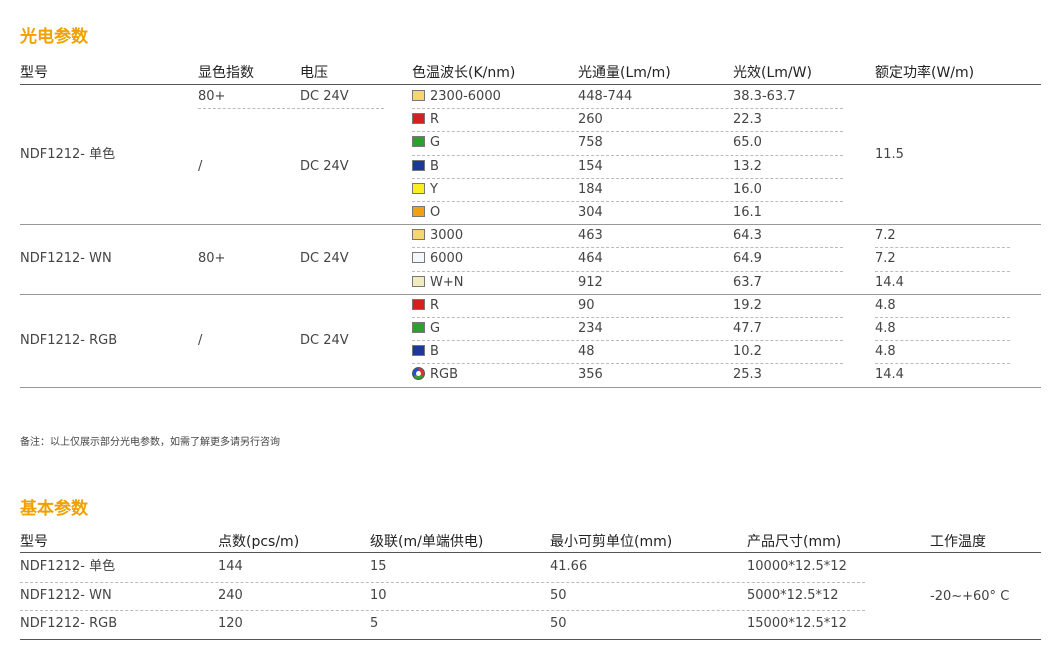  What do you see at coordinates (150, 442) in the screenshot?
I see `photo-note: 备注：以上仅展示部分光电参数，如需了解更多请另行咨询` at bounding box center [150, 442].